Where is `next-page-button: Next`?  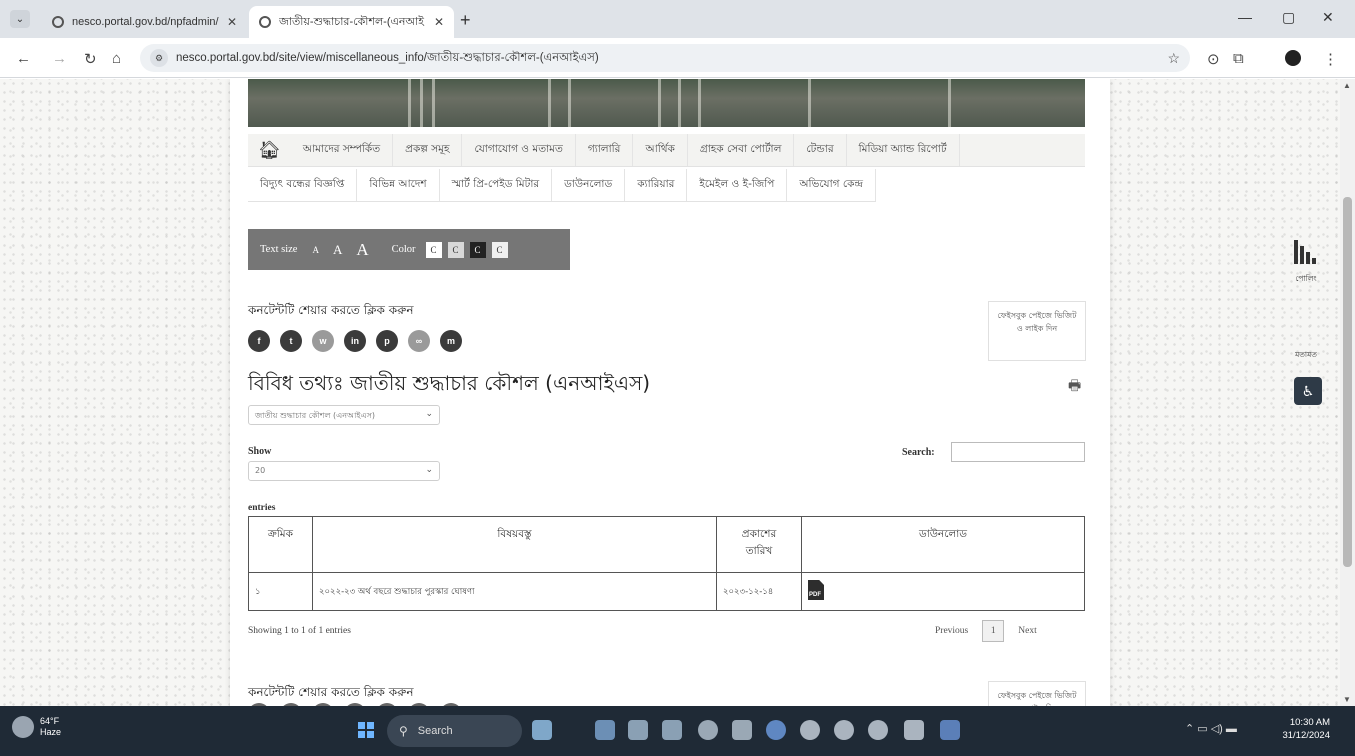
next-page-button: Next is located at coordinates (1027, 631).